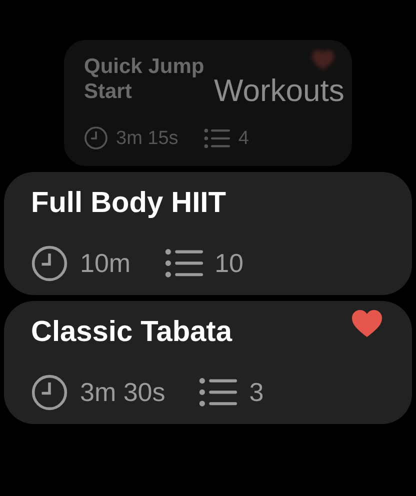  I want to click on duration-text: 3m 30s, so click(123, 392).